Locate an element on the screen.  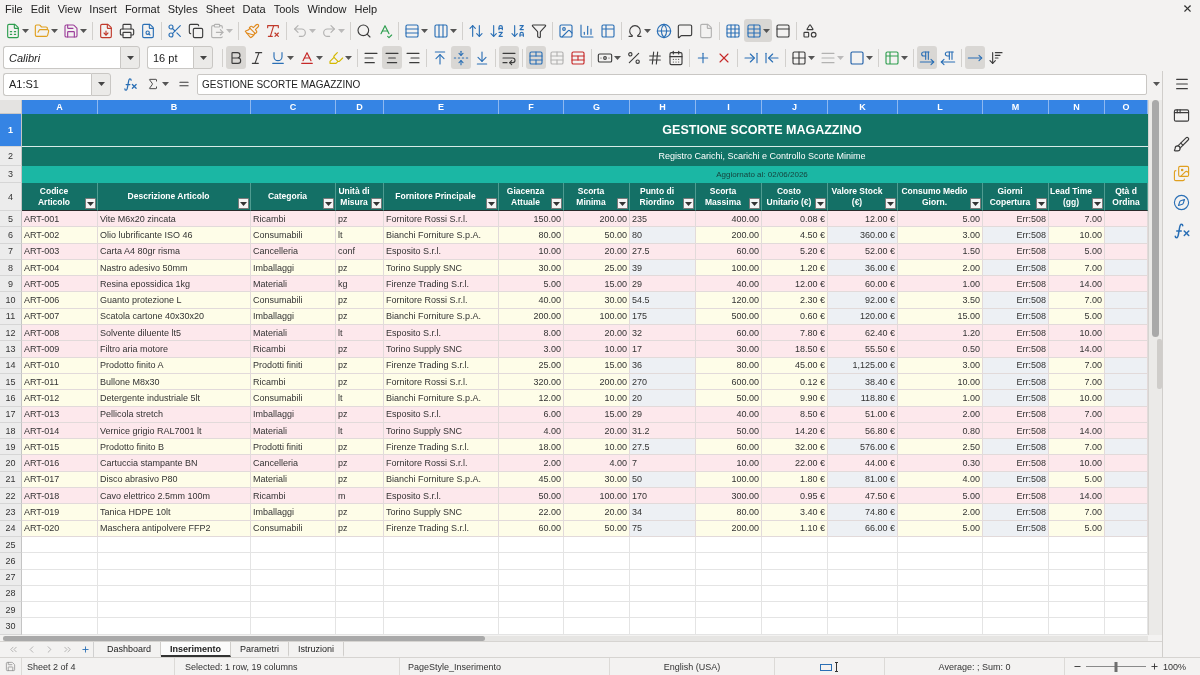
menu-item: Tools is located at coordinates (286, 8).